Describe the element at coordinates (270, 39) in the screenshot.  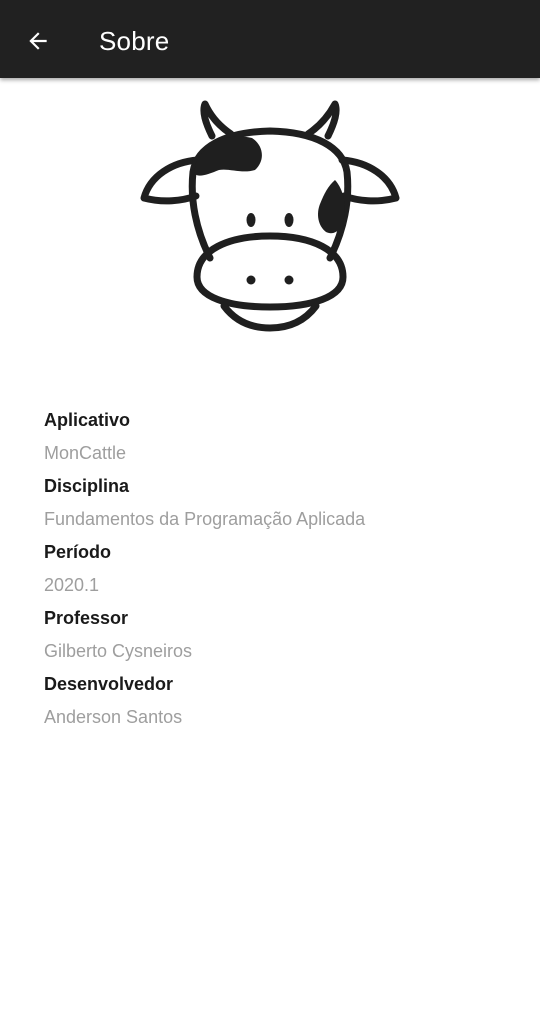
I see `app-bar: Sobre` at that location.